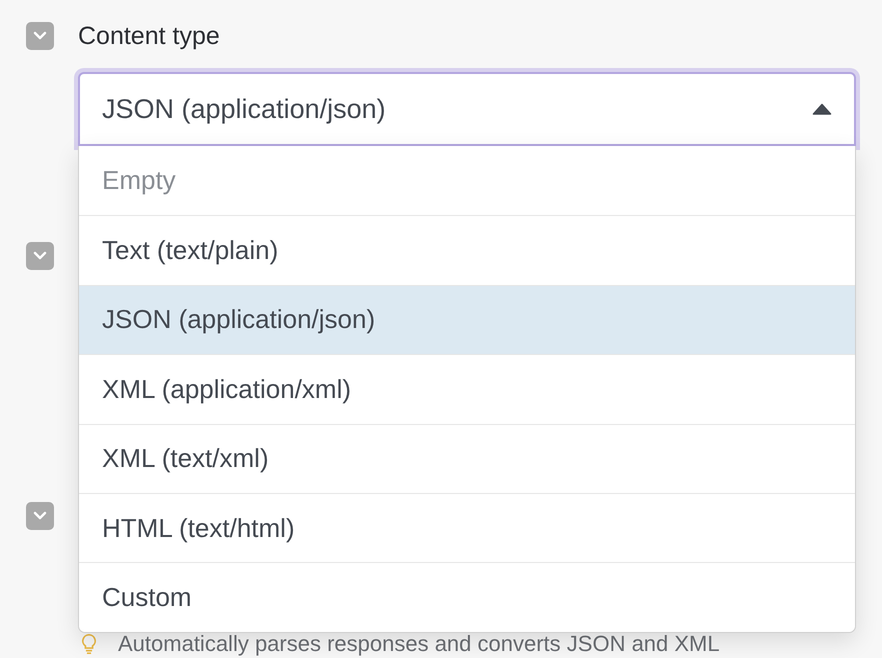 This screenshot has height=658, width=882. I want to click on section-label: Content type, so click(149, 36).